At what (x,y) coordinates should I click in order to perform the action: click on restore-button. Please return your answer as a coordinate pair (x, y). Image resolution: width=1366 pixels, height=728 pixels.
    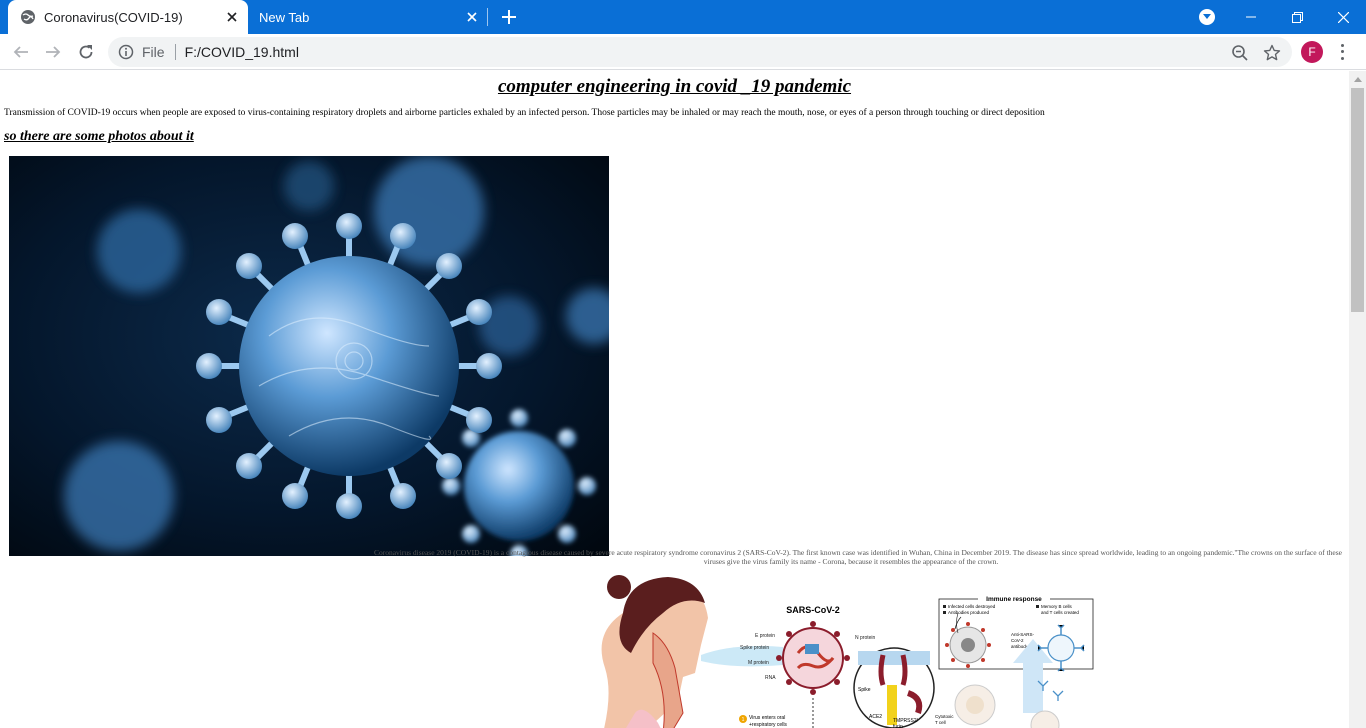
    Looking at the image, I should click on (1297, 17).